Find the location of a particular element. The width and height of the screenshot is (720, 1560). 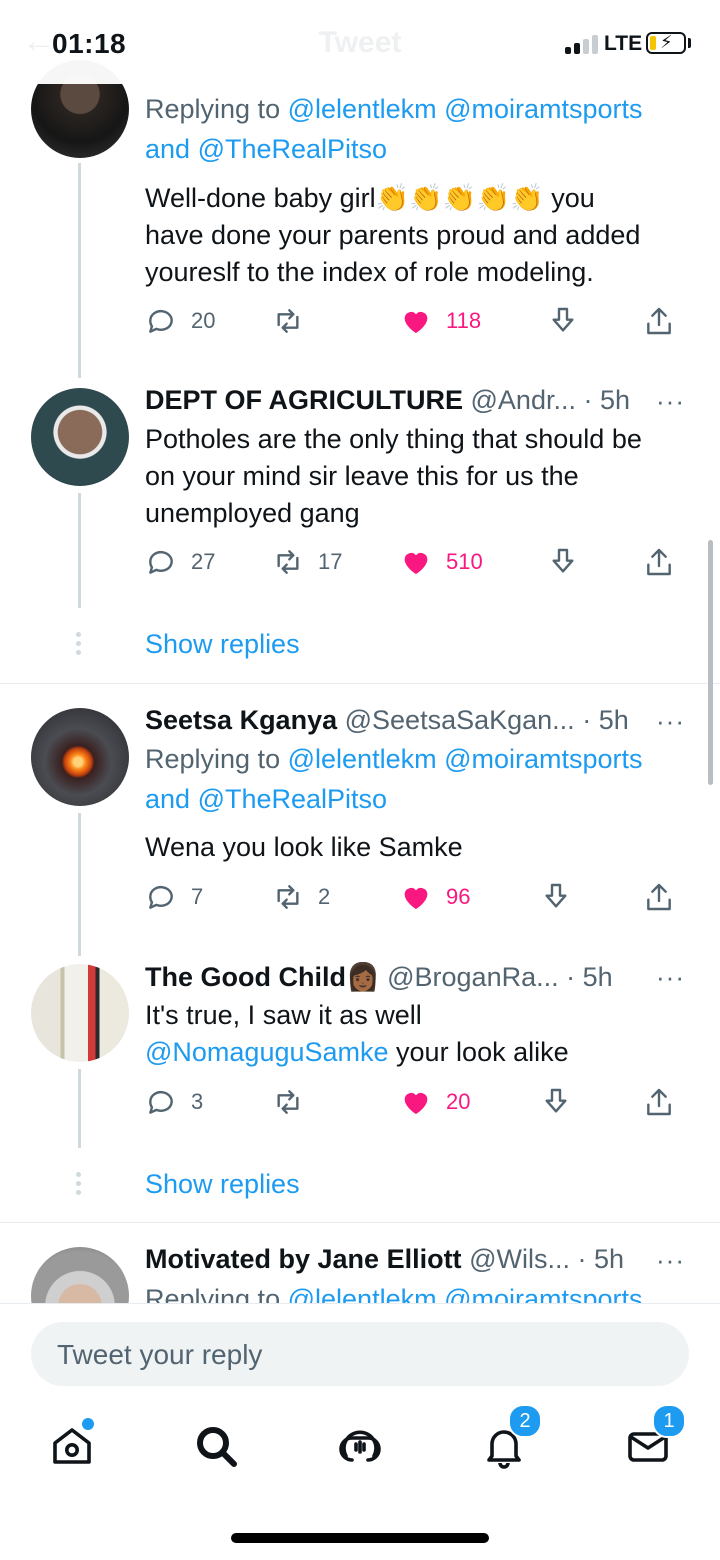

home-indicator is located at coordinates (360, 1538).